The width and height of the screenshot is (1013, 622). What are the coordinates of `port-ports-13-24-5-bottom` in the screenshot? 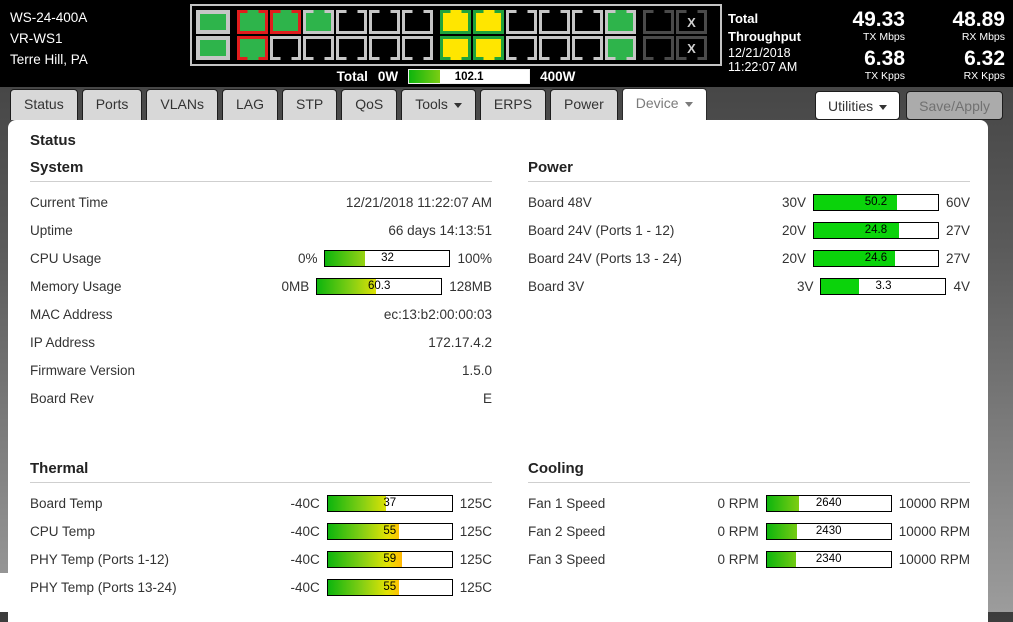 It's located at (587, 48).